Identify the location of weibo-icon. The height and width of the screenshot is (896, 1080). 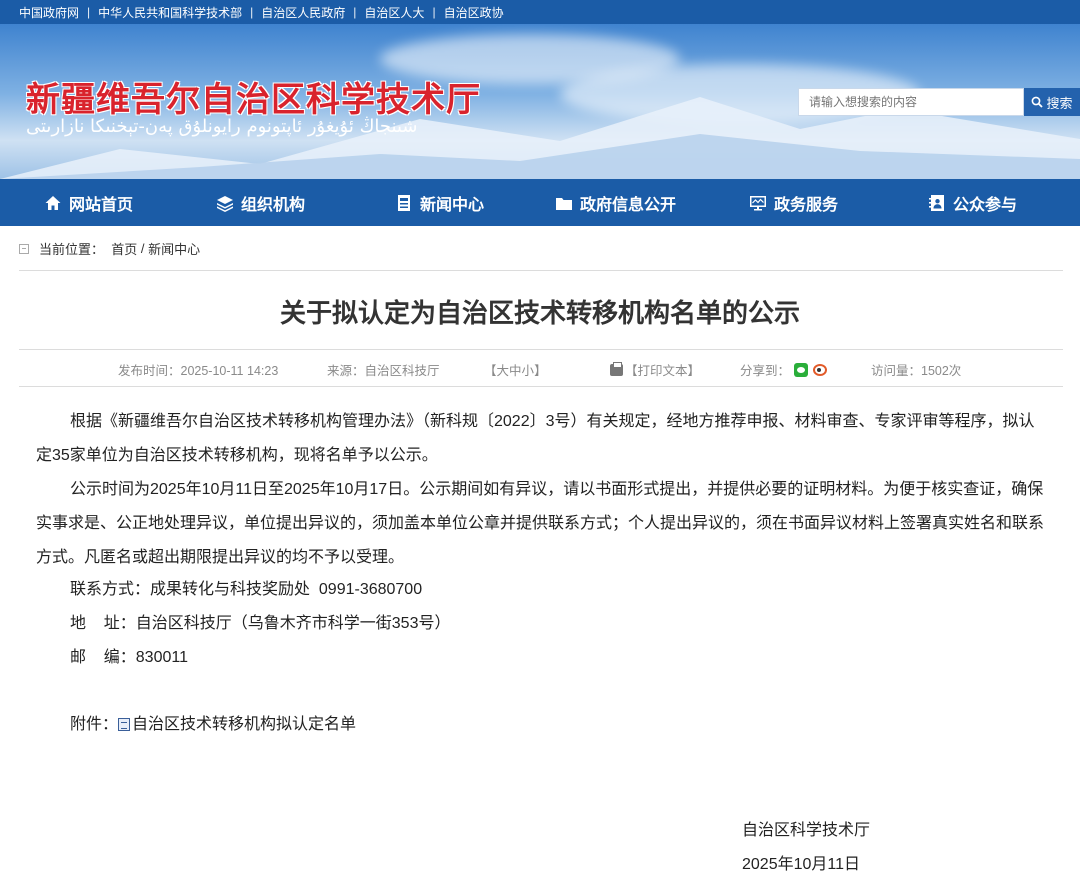
(820, 369).